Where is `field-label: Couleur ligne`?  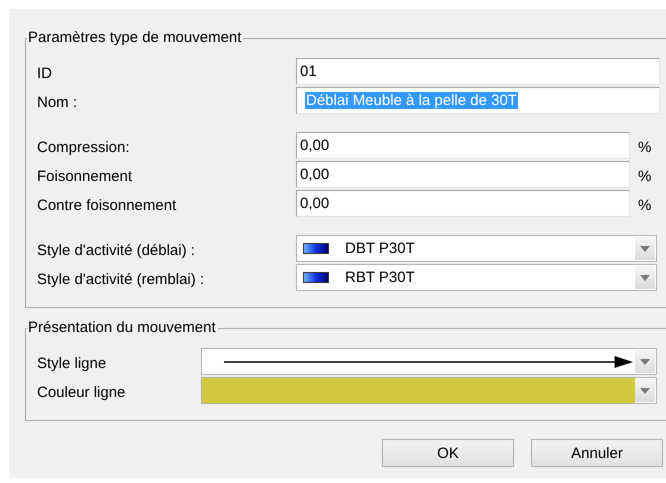 field-label: Couleur ligne is located at coordinates (81, 392).